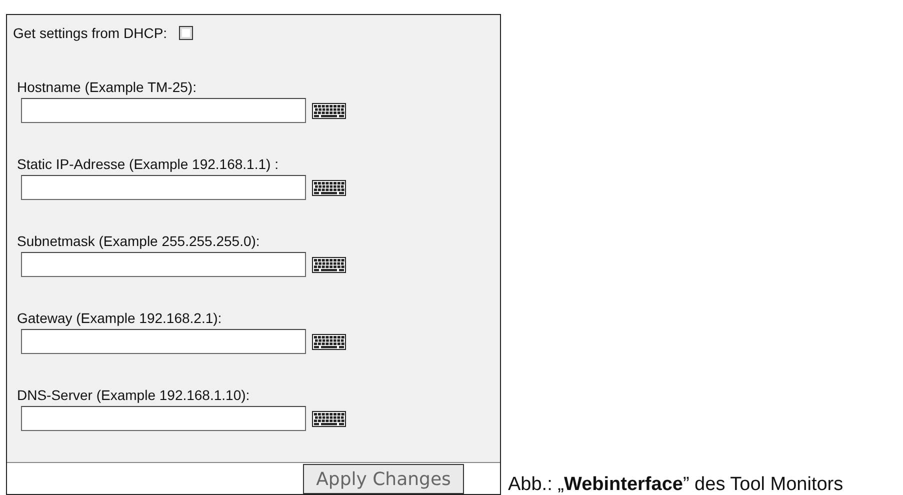  I want to click on apply-changes-button: Apply Changes, so click(383, 479).